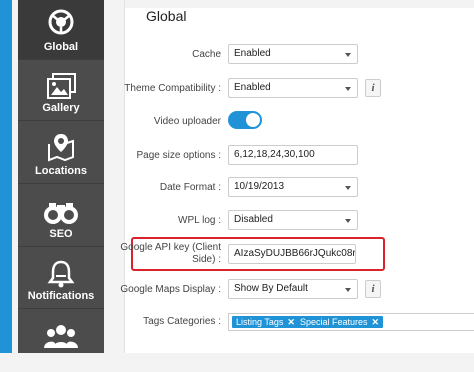 This screenshot has height=372, width=474. Describe the element at coordinates (61, 86) in the screenshot. I see `gallery-icon` at that location.